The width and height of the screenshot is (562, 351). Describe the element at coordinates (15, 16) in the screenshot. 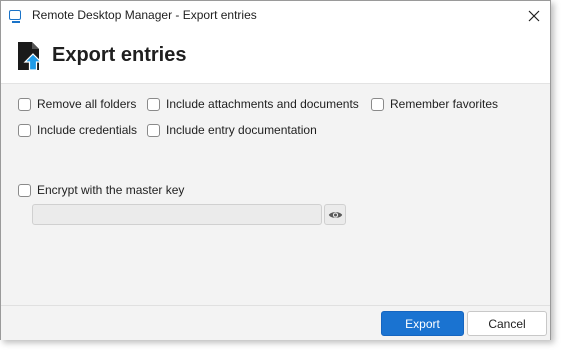

I see `remote-desktop-icon` at that location.